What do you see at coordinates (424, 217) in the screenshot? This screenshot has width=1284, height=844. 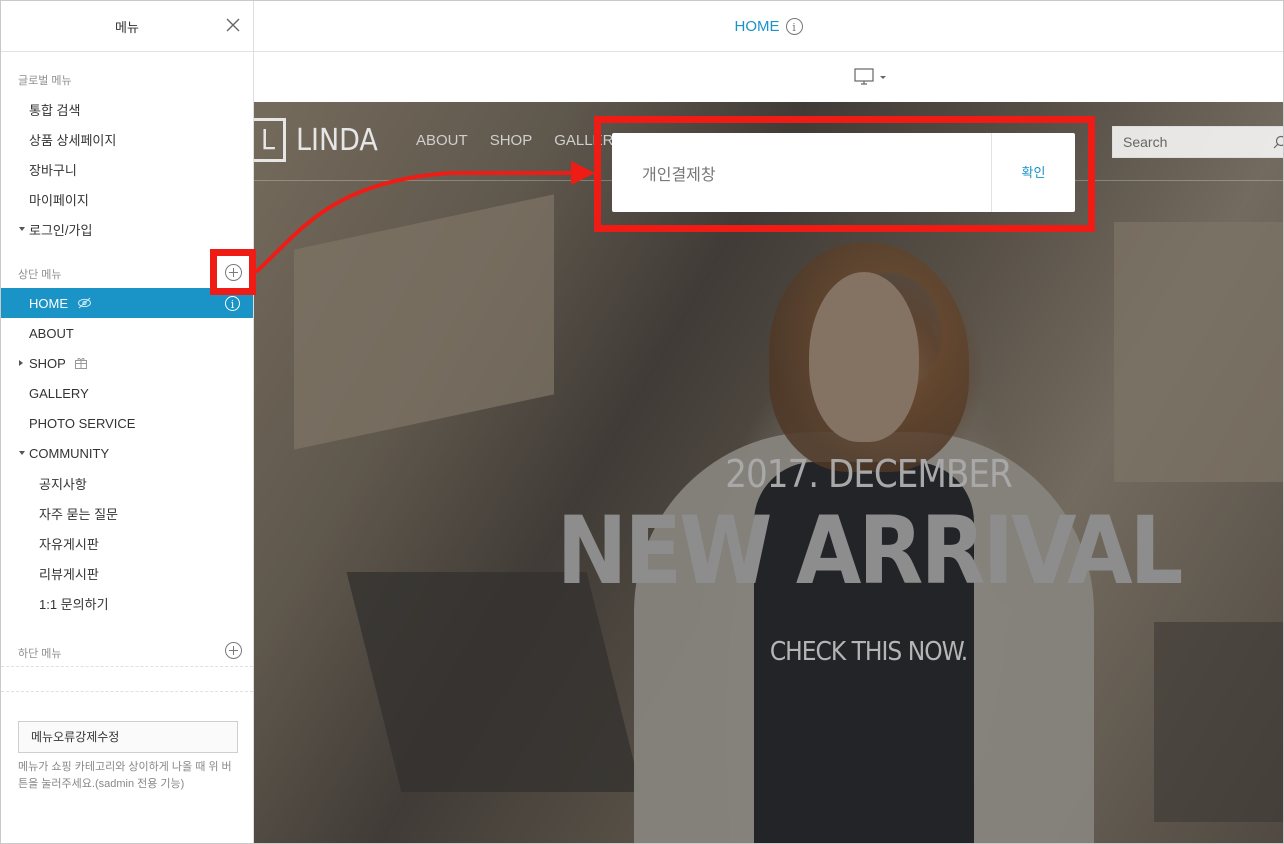 I see `annotation-arrow` at bounding box center [424, 217].